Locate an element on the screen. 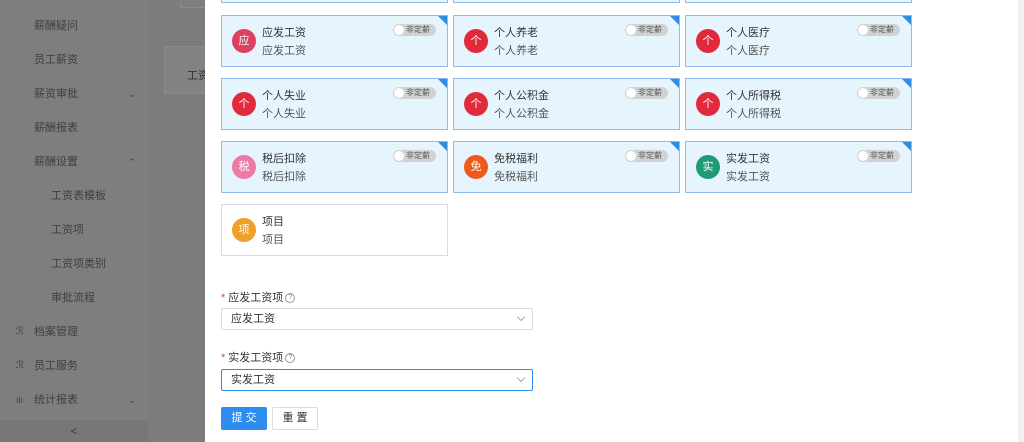  item-name: 个人所得税 is located at coordinates (753, 96).